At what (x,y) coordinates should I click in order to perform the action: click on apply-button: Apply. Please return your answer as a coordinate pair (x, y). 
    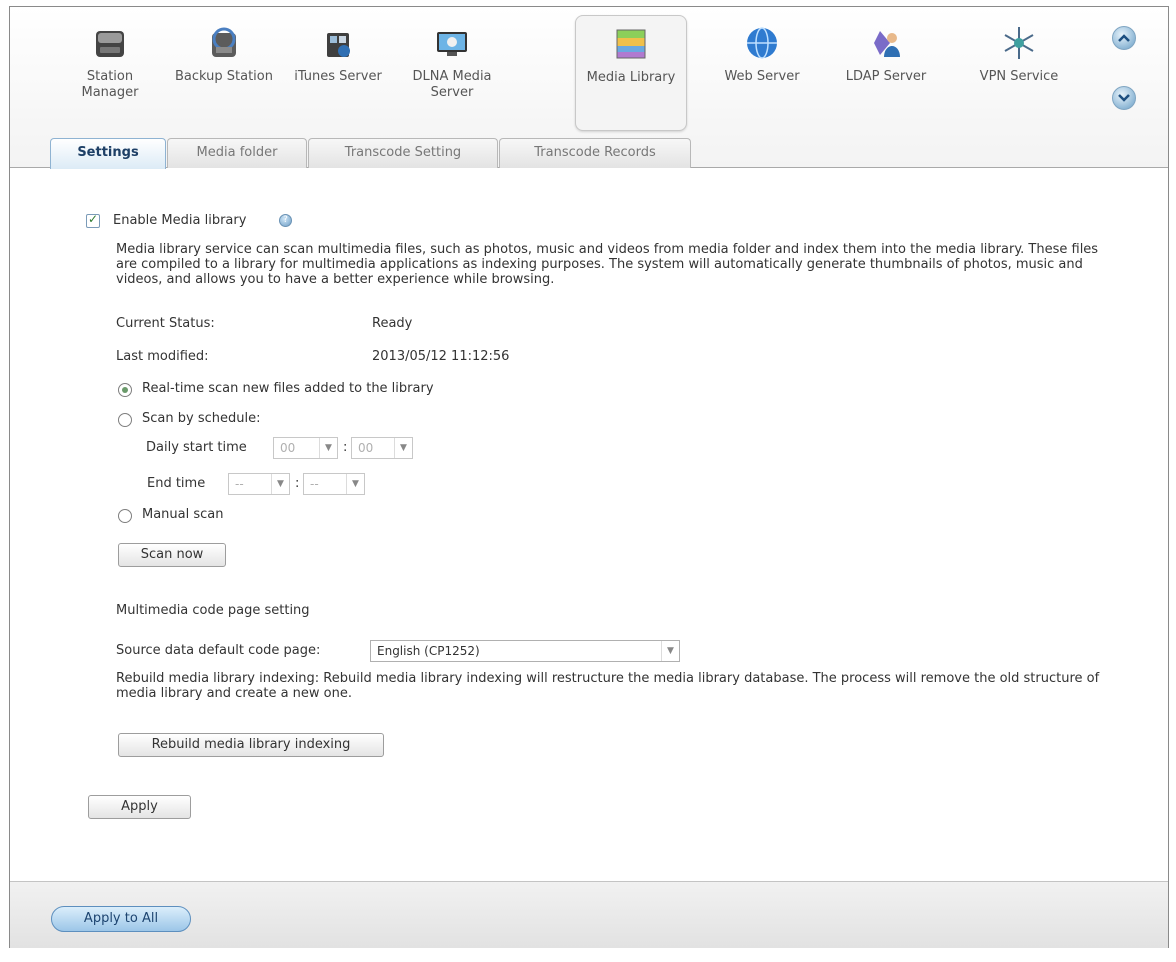
    Looking at the image, I should click on (139, 807).